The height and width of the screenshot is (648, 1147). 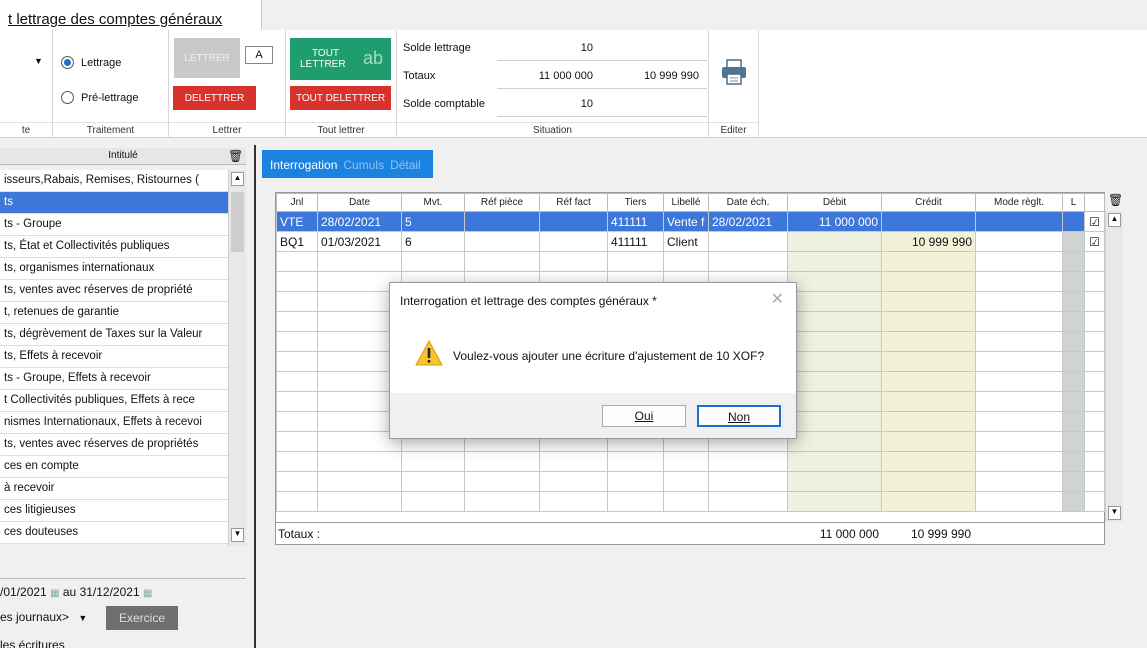 I want to click on column-header: Réf pièce, so click(x=502, y=202).